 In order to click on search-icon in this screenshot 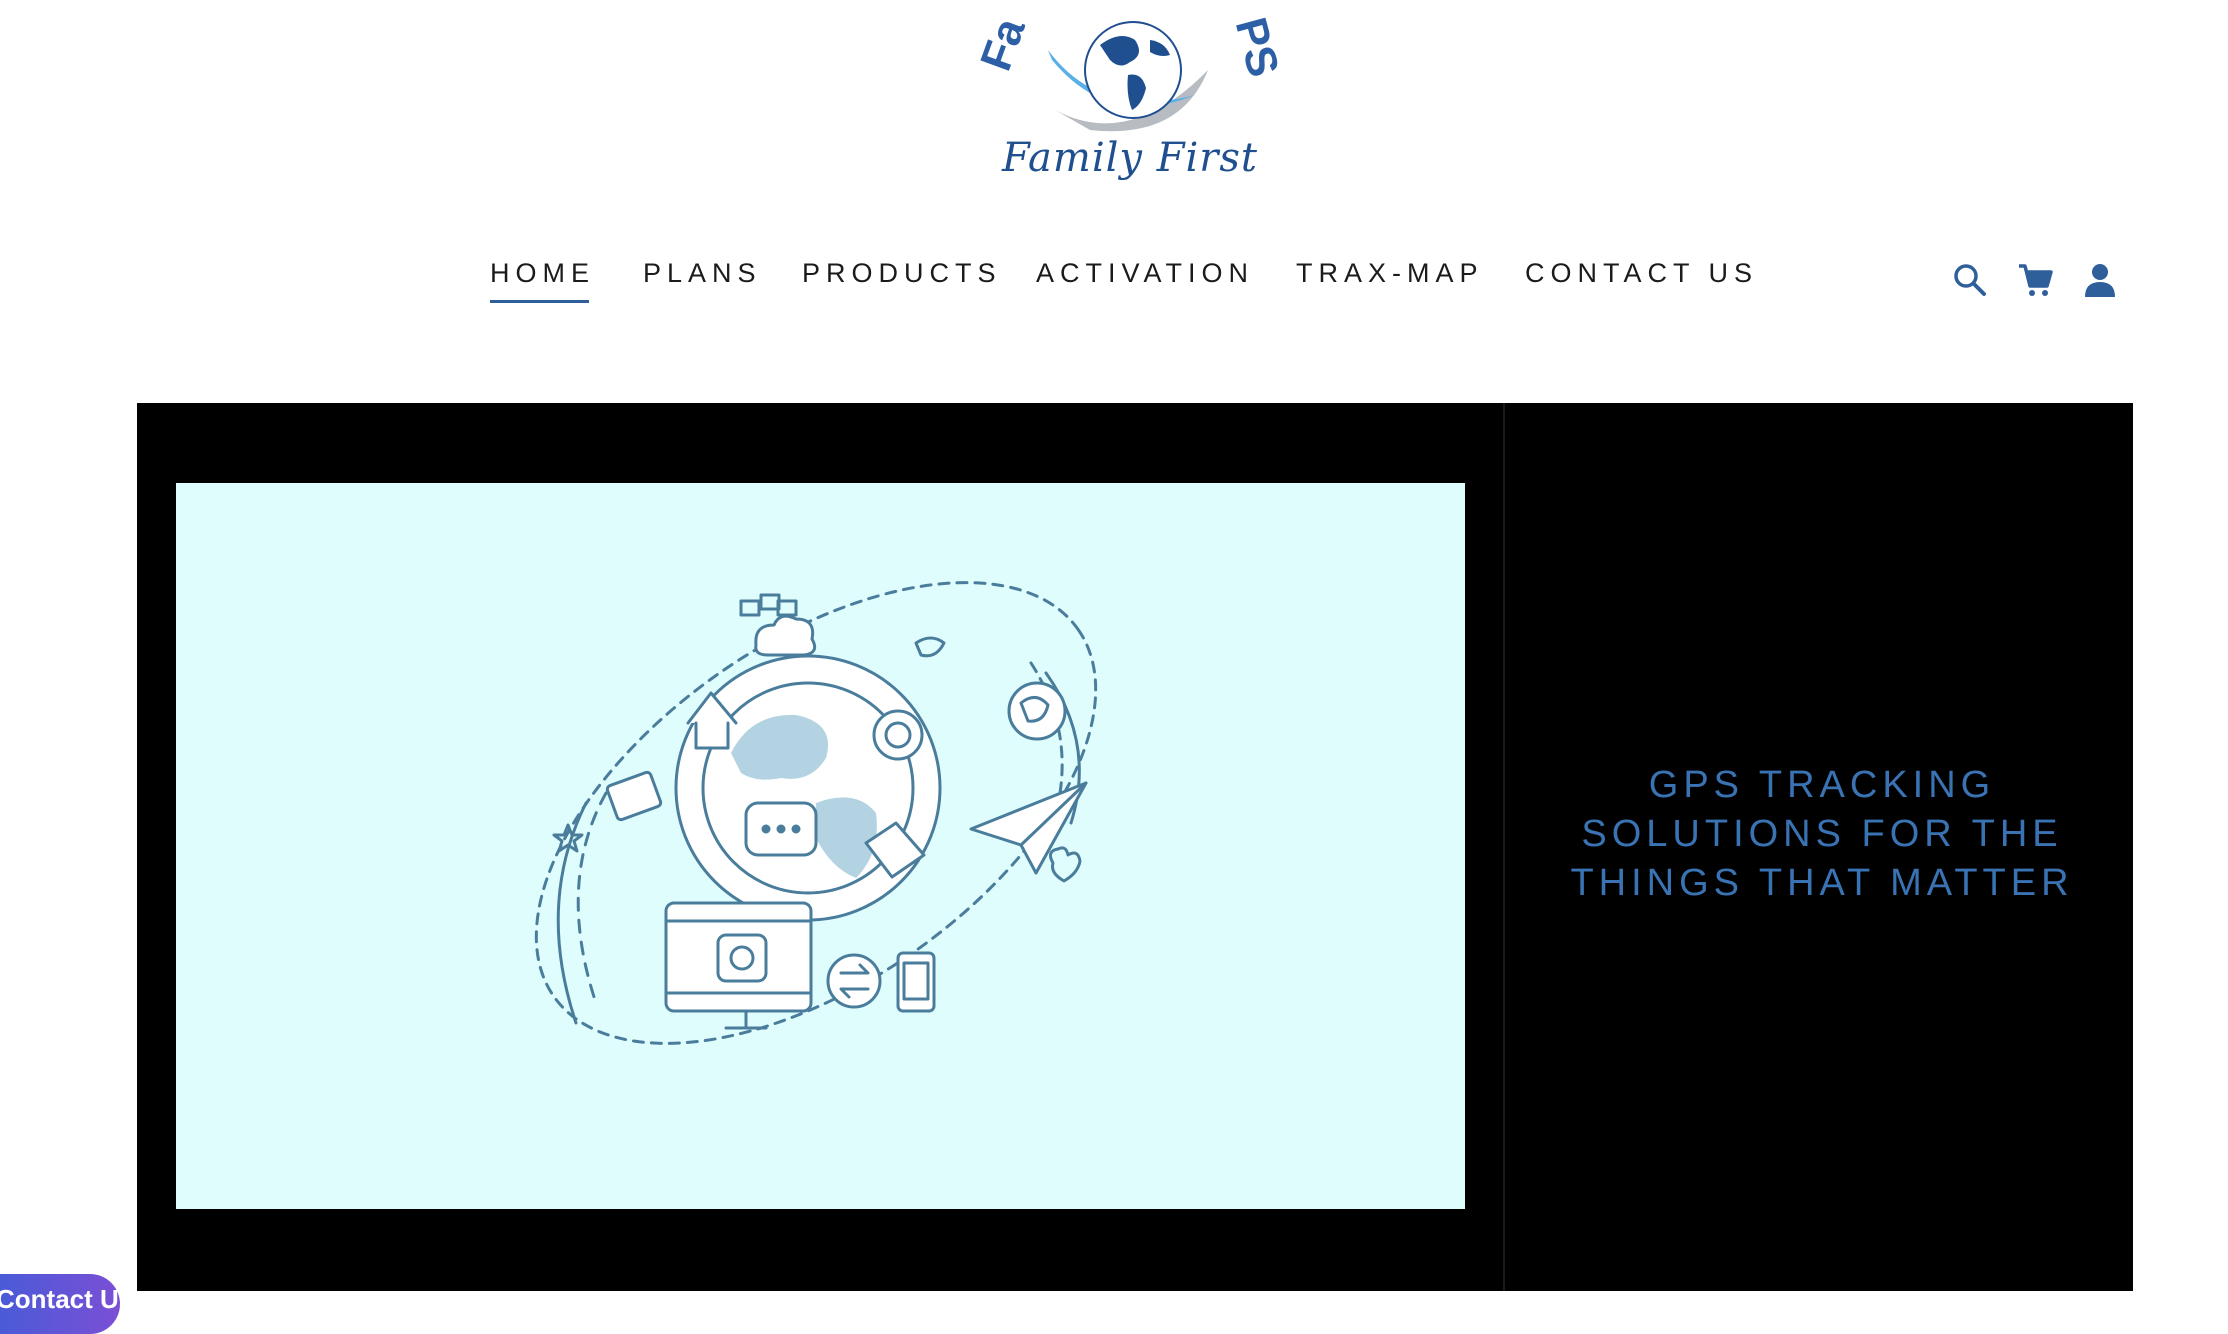, I will do `click(1970, 280)`.